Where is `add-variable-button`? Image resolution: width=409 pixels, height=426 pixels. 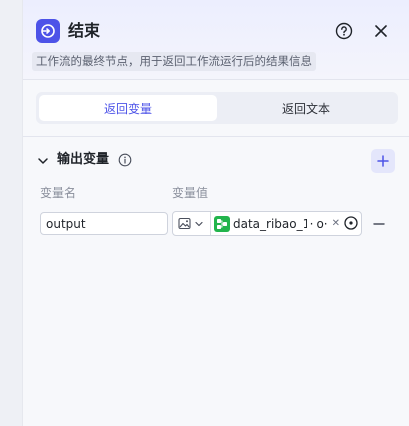 add-variable-button is located at coordinates (383, 161).